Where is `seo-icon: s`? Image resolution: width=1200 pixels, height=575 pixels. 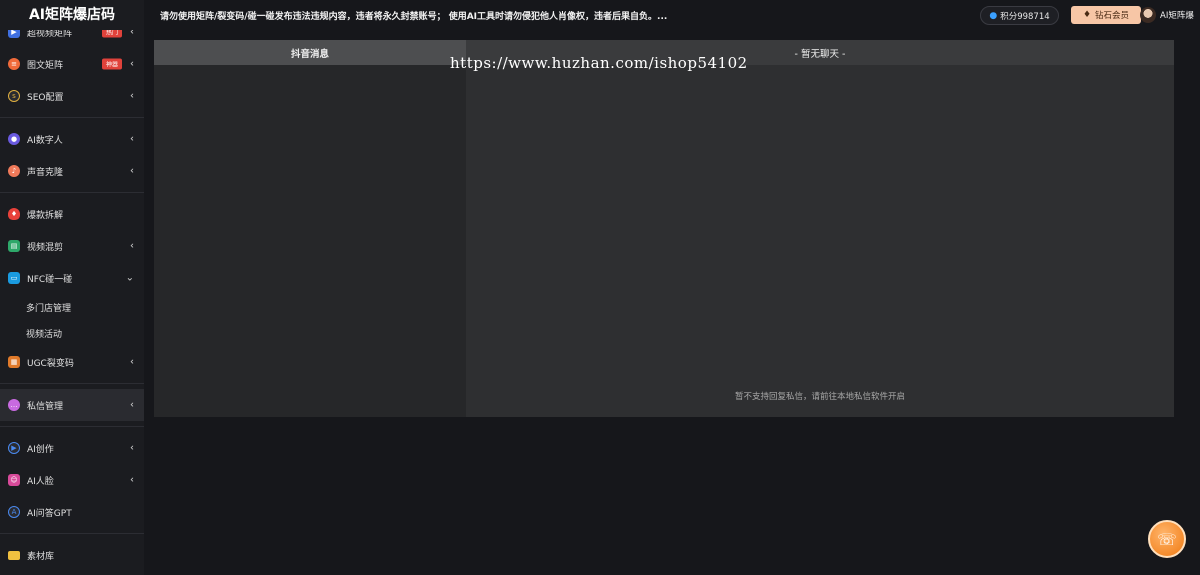 seo-icon: s is located at coordinates (14, 96).